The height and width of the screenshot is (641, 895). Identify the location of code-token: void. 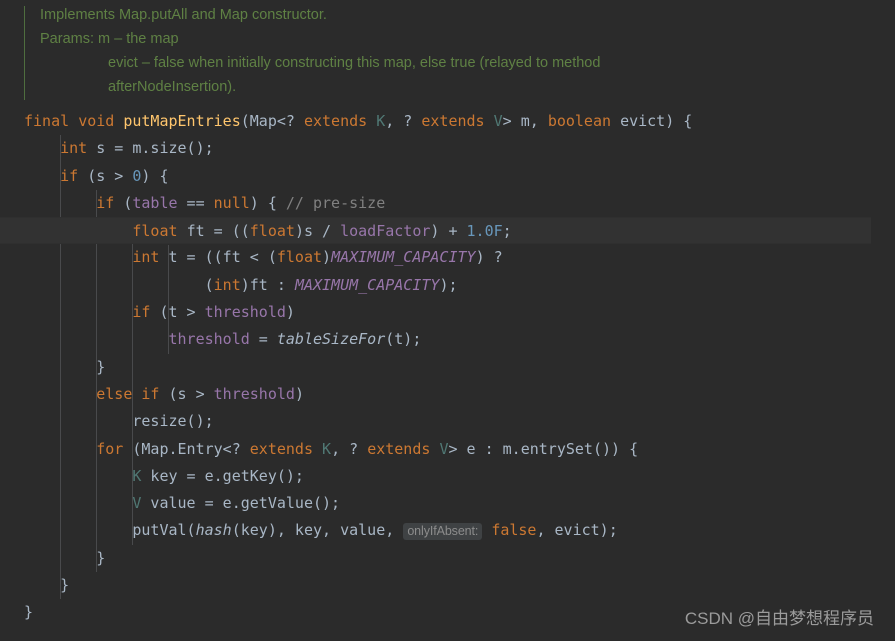
(101, 121).